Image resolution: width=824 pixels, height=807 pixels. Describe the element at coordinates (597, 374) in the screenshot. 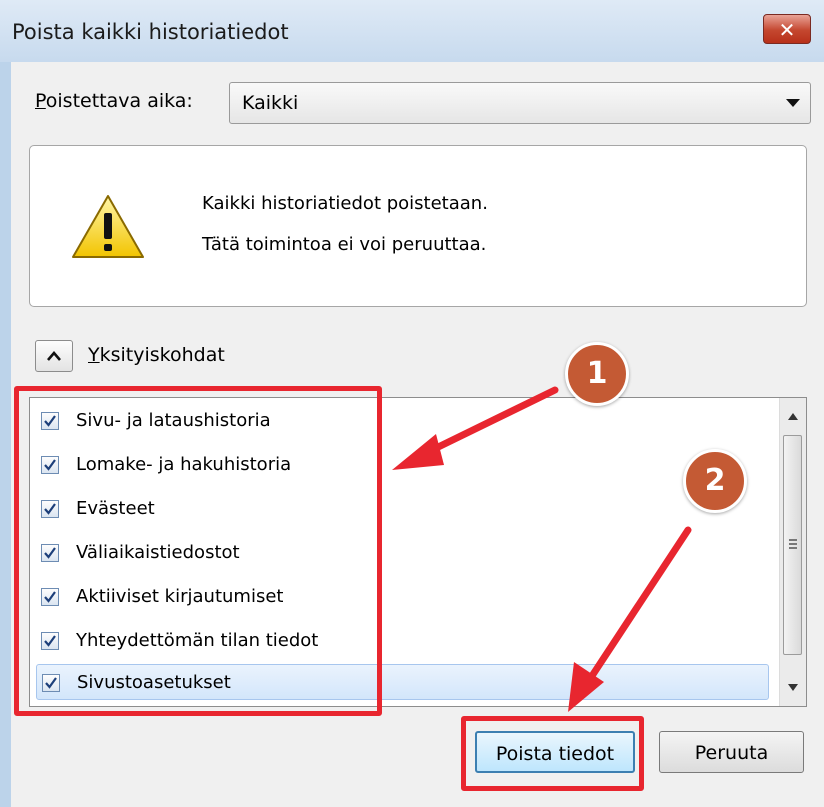

I see `annotation-badge-1: 1` at that location.